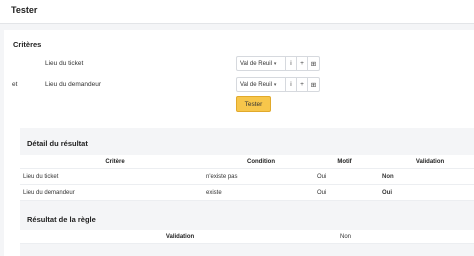 Image resolution: width=474 pixels, height=256 pixels. I want to click on column-header-criterion: Critère, so click(115, 161).